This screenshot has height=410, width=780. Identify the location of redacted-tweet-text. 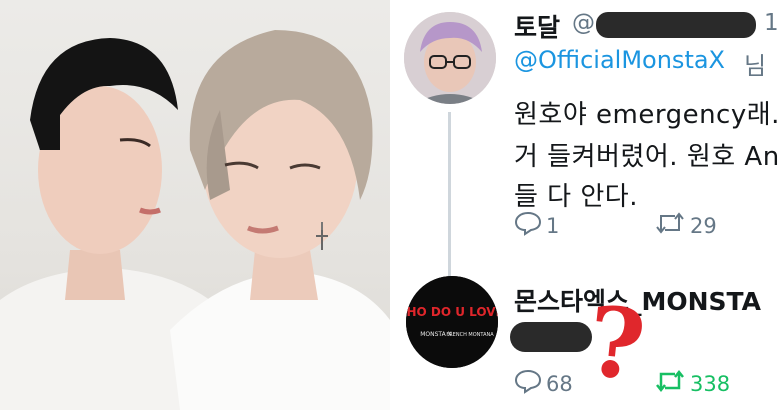
(551, 337).